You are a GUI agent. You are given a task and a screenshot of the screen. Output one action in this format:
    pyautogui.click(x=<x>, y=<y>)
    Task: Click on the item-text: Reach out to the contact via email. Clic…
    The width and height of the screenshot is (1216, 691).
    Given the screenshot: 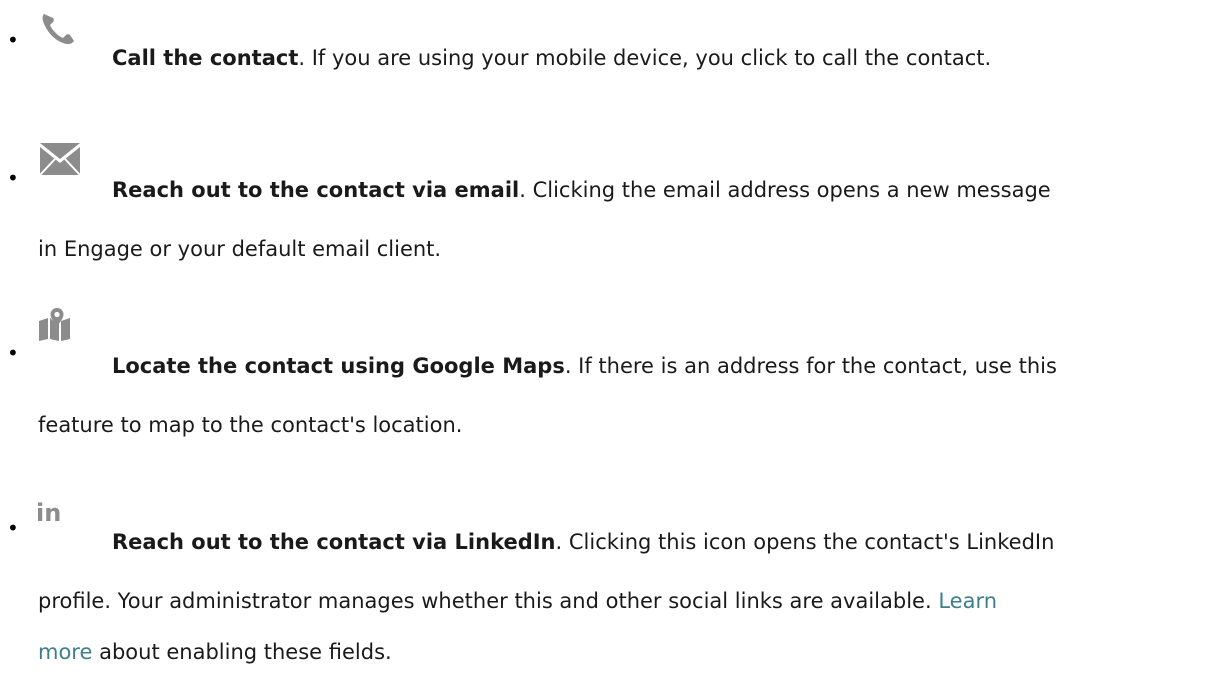 What is the action you would take?
    pyautogui.click(x=581, y=190)
    